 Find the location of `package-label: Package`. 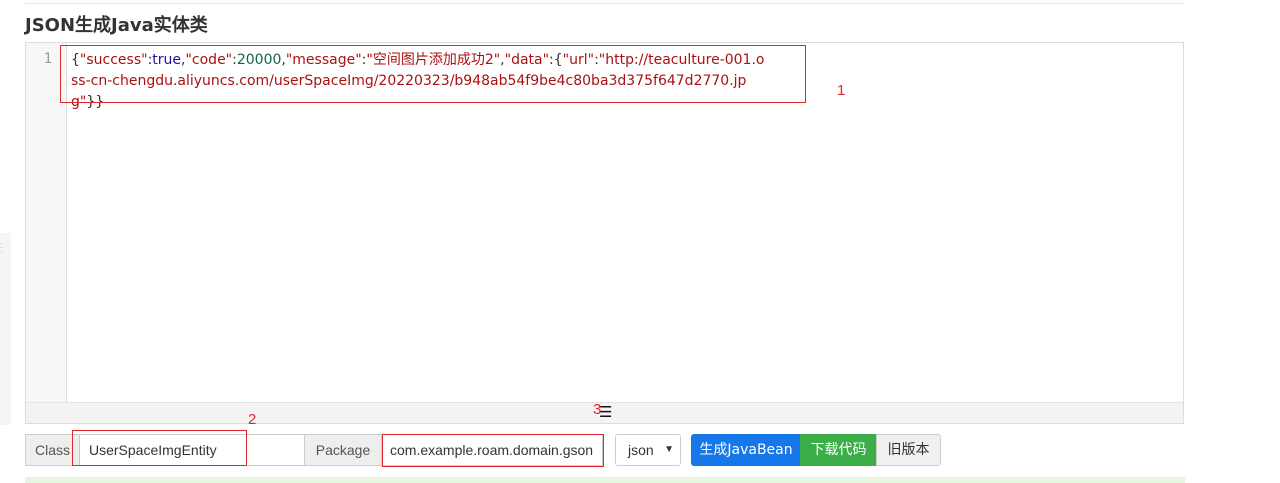

package-label: Package is located at coordinates (343, 450).